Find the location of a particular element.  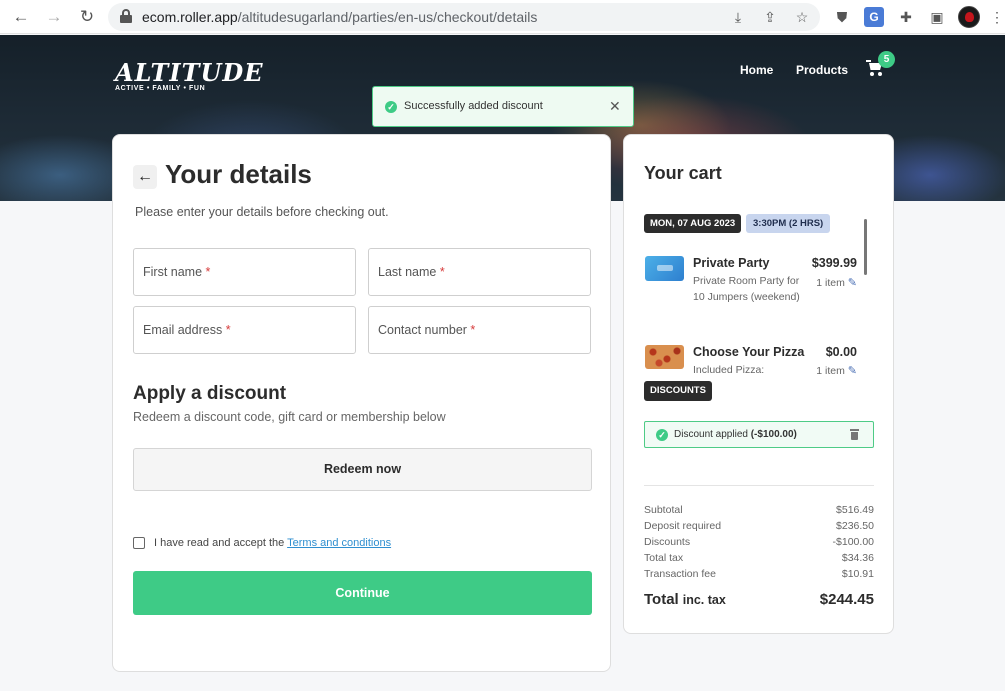

success-toast: ✓ Successfully added discount ✕ is located at coordinates (503, 106).